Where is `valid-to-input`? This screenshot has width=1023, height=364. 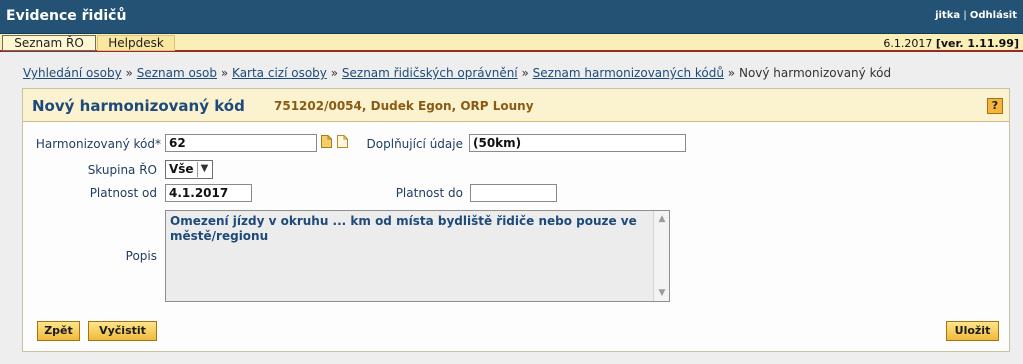 valid-to-input is located at coordinates (513, 193).